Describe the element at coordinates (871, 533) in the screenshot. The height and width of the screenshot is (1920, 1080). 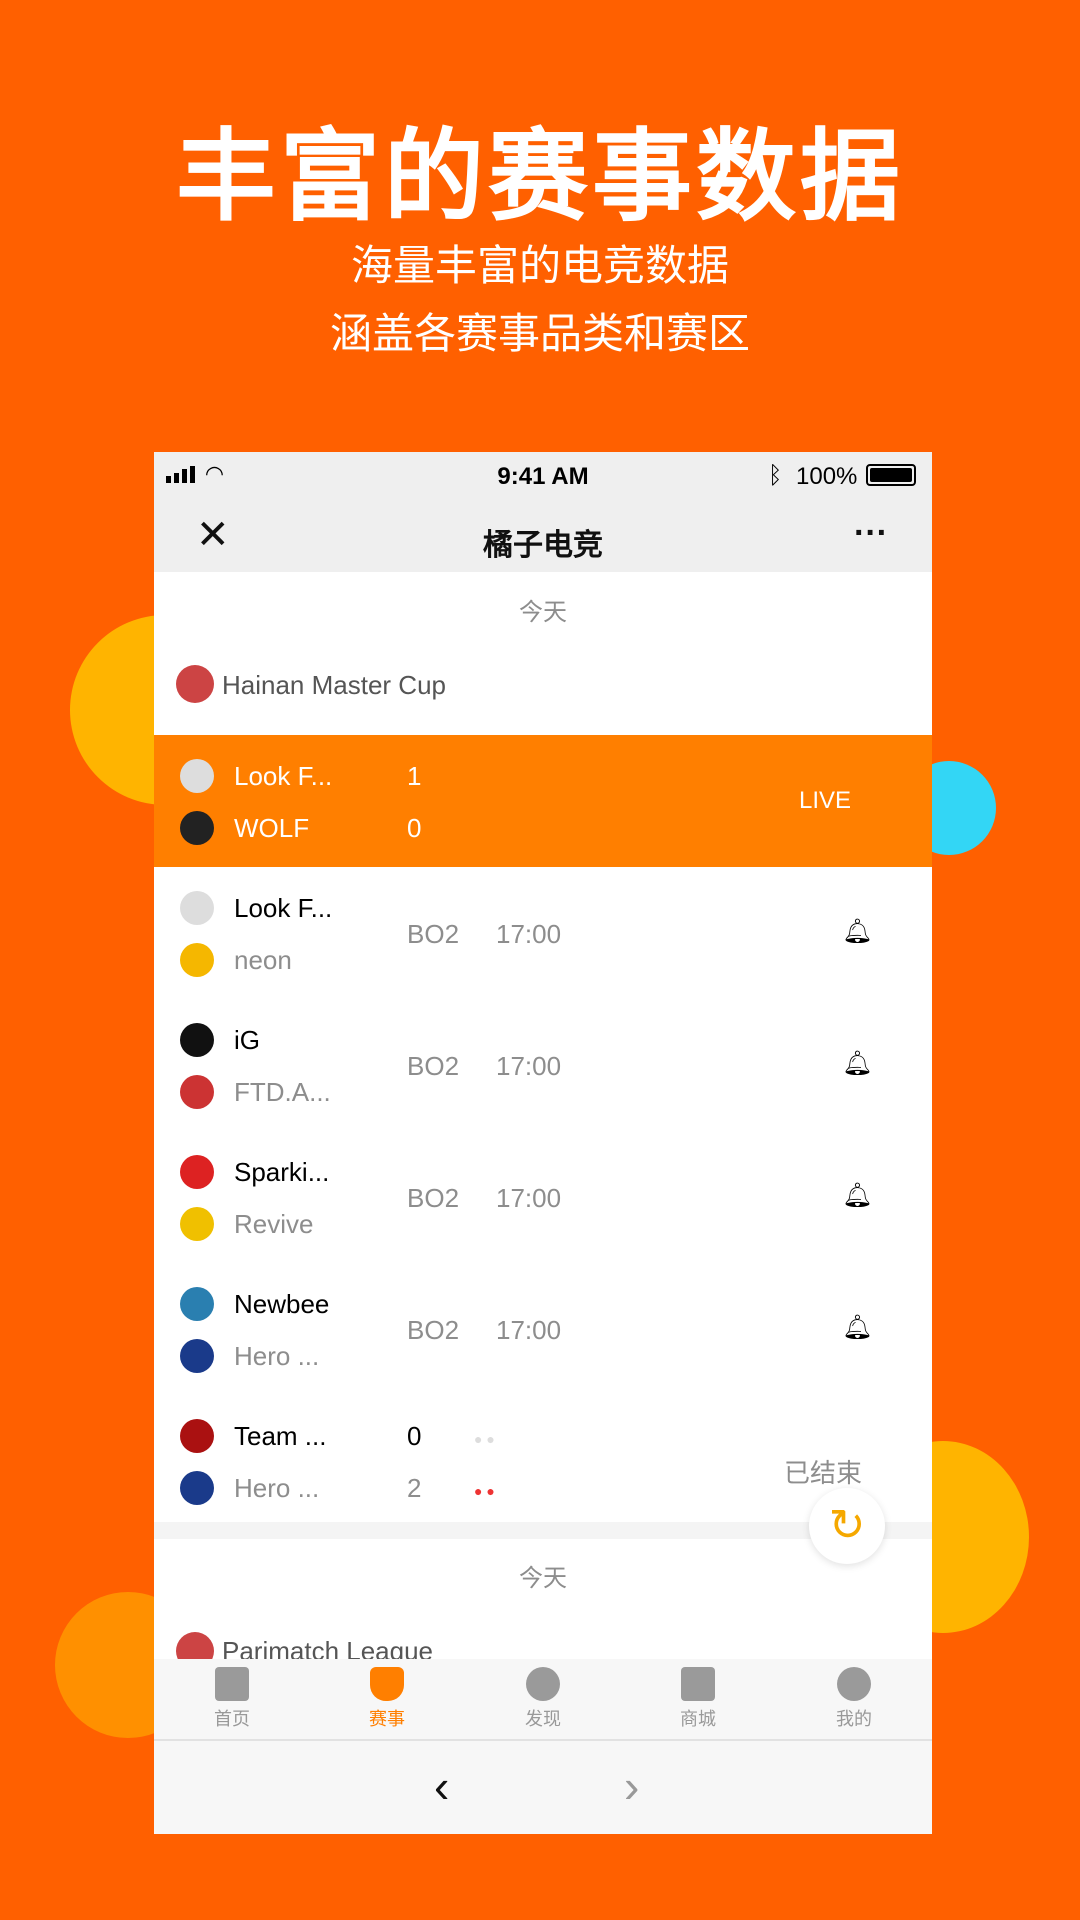
I see `more-icon: ···` at that location.